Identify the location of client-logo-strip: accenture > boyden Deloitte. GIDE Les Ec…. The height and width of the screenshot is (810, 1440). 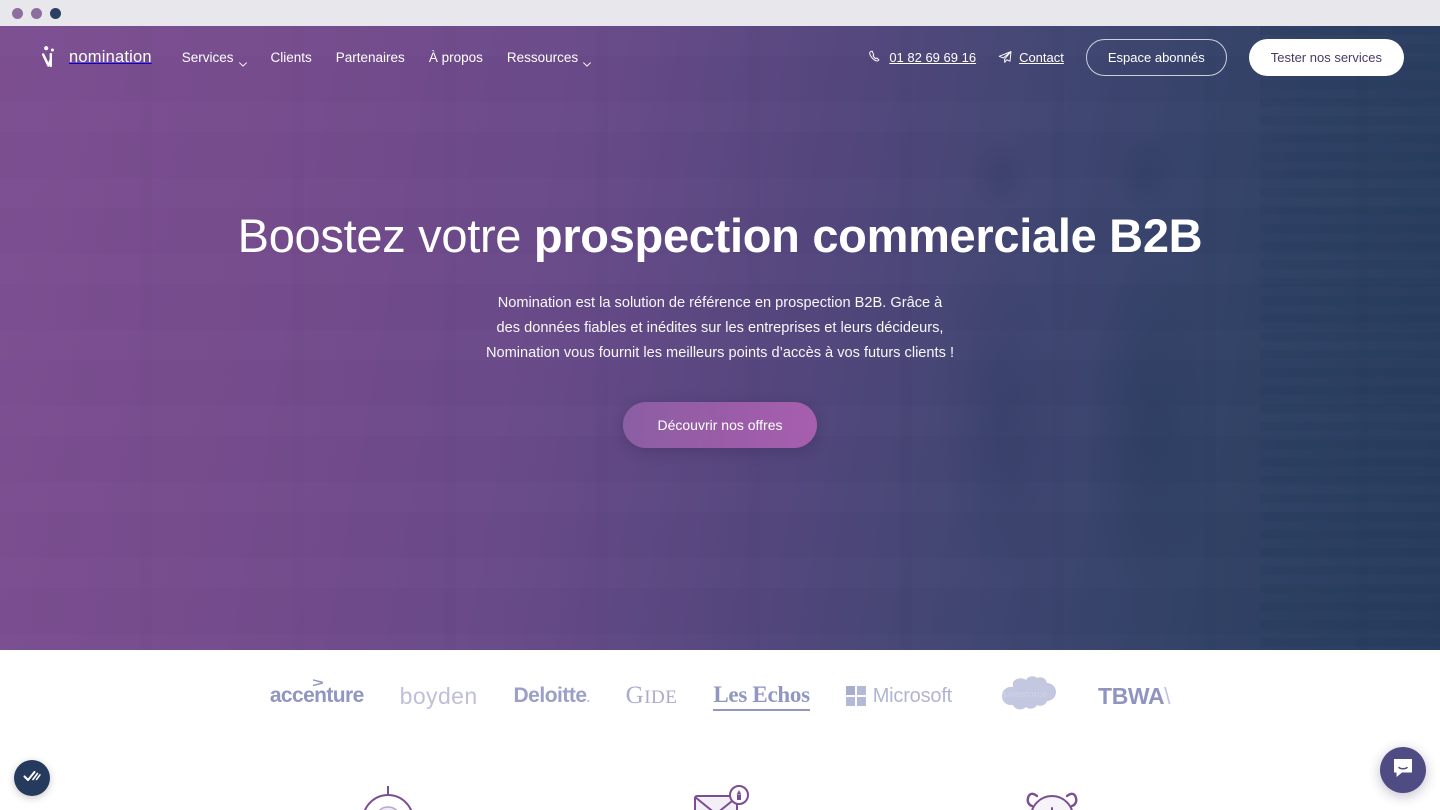
(720, 696).